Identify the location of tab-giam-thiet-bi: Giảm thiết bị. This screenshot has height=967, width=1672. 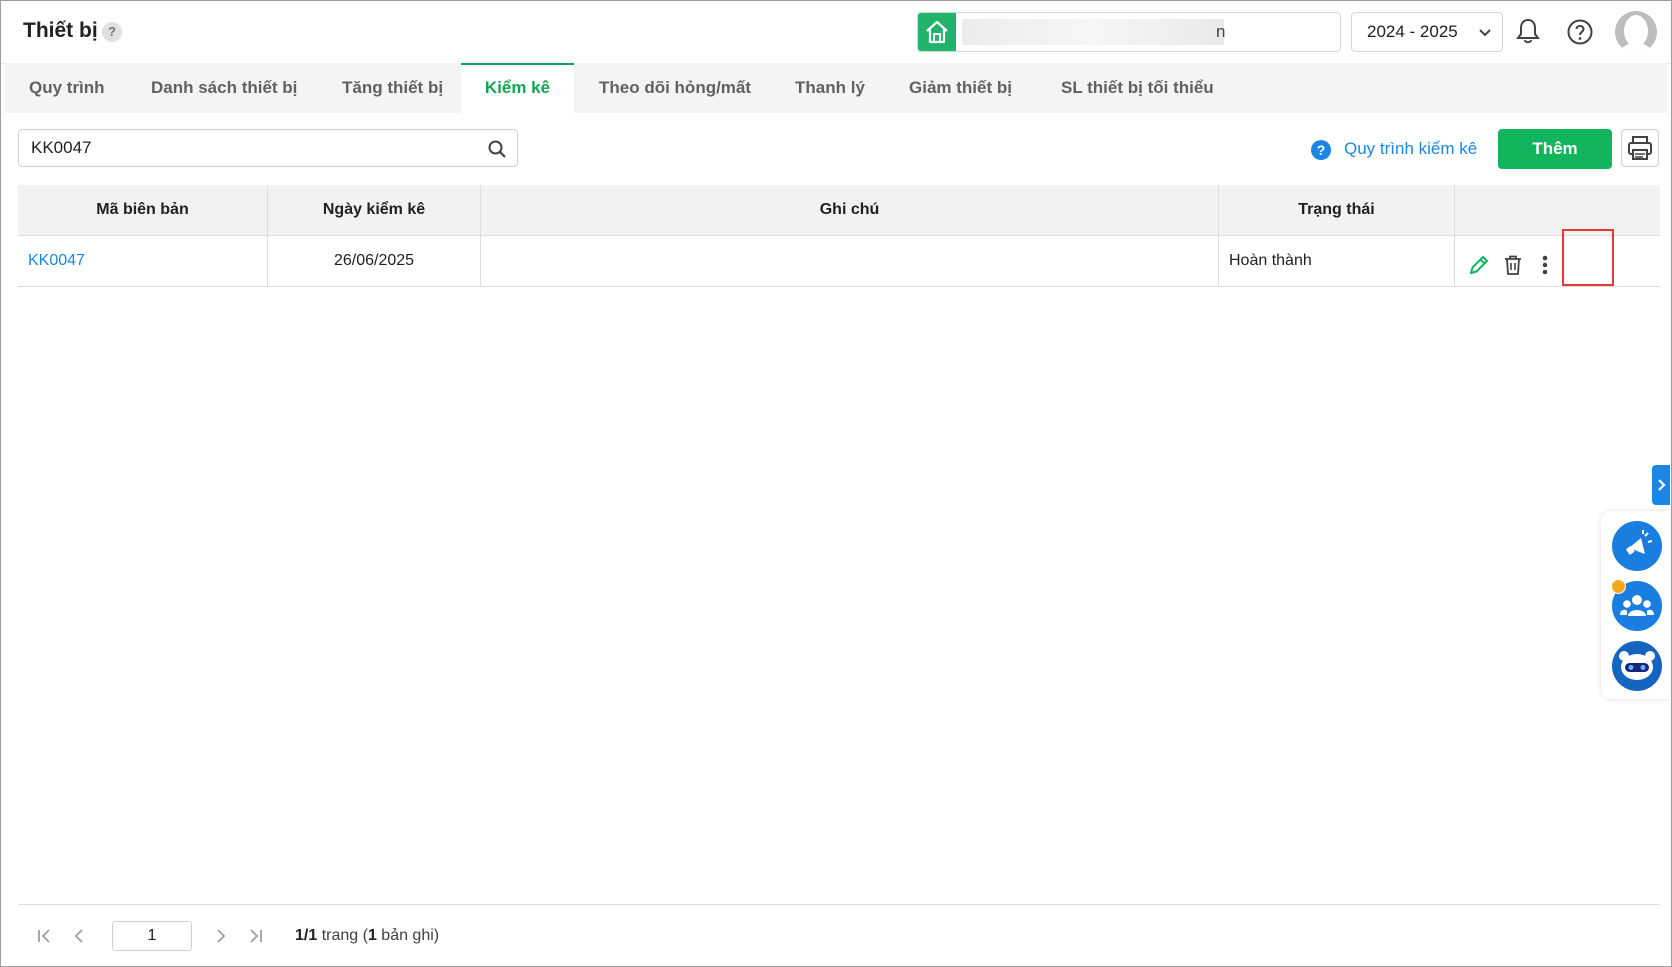
(960, 88).